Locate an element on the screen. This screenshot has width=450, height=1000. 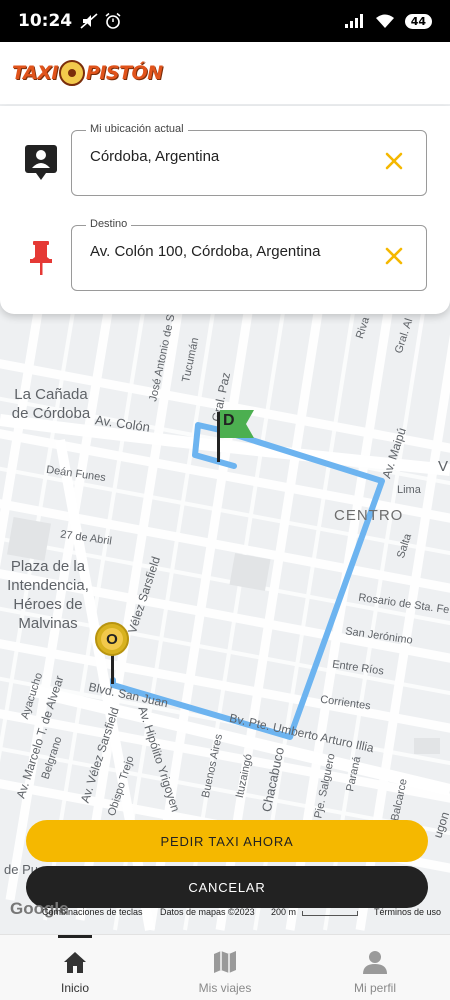
destination-field-value: Av. Colón 100, Córdoba, Argentina is located at coordinates (205, 251).